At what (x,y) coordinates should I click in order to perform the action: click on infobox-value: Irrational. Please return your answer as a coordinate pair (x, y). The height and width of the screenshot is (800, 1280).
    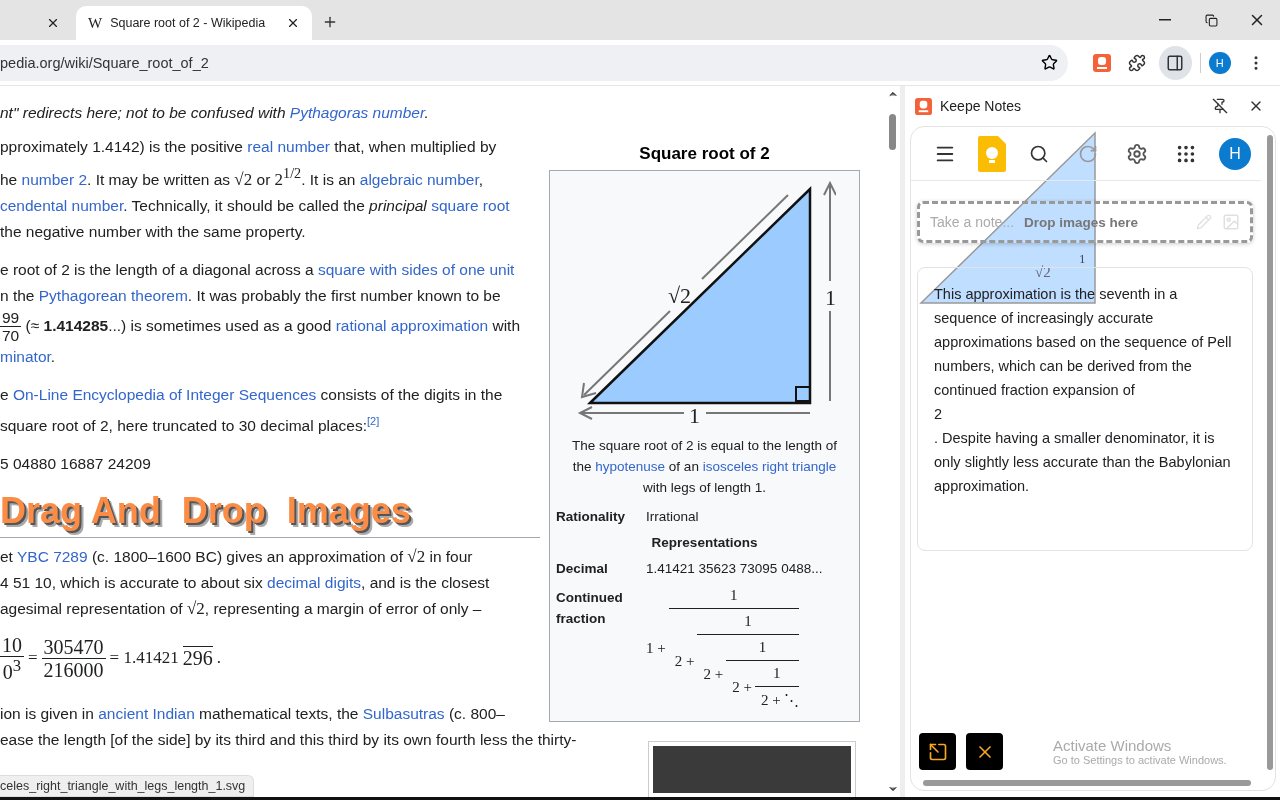
    Looking at the image, I should click on (672, 517).